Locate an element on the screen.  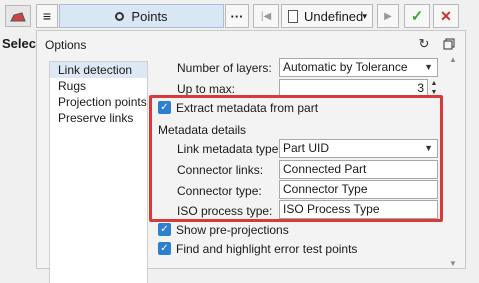
ellipsis-icon: ··· is located at coordinates (237, 16).